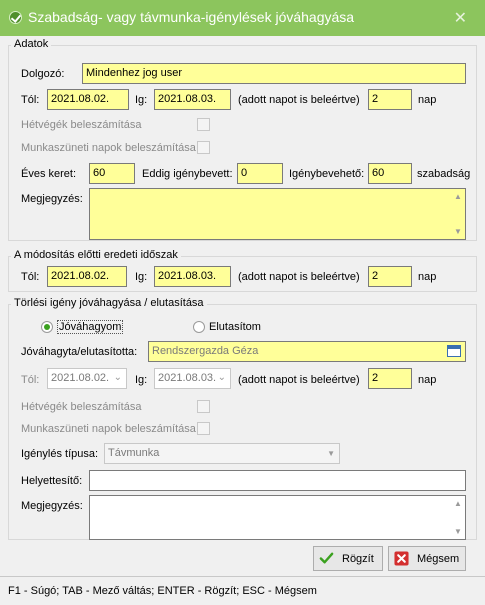  I want to click on eredeti-ig-label: Ig:, so click(141, 277).